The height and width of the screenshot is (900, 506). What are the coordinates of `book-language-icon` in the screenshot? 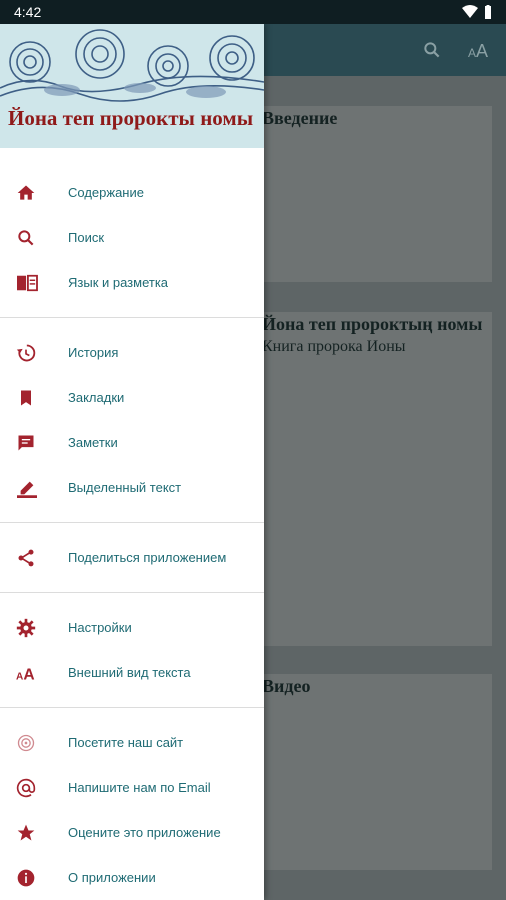 It's located at (27, 282).